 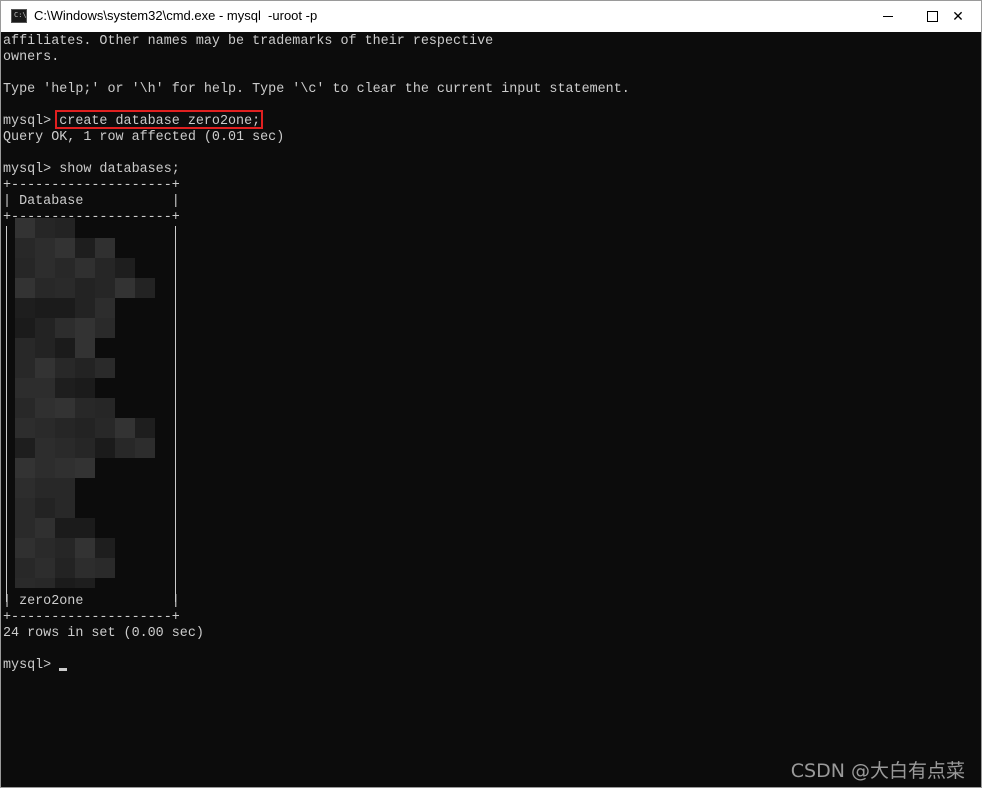 I want to click on table-left-border, so click(x=6, y=414).